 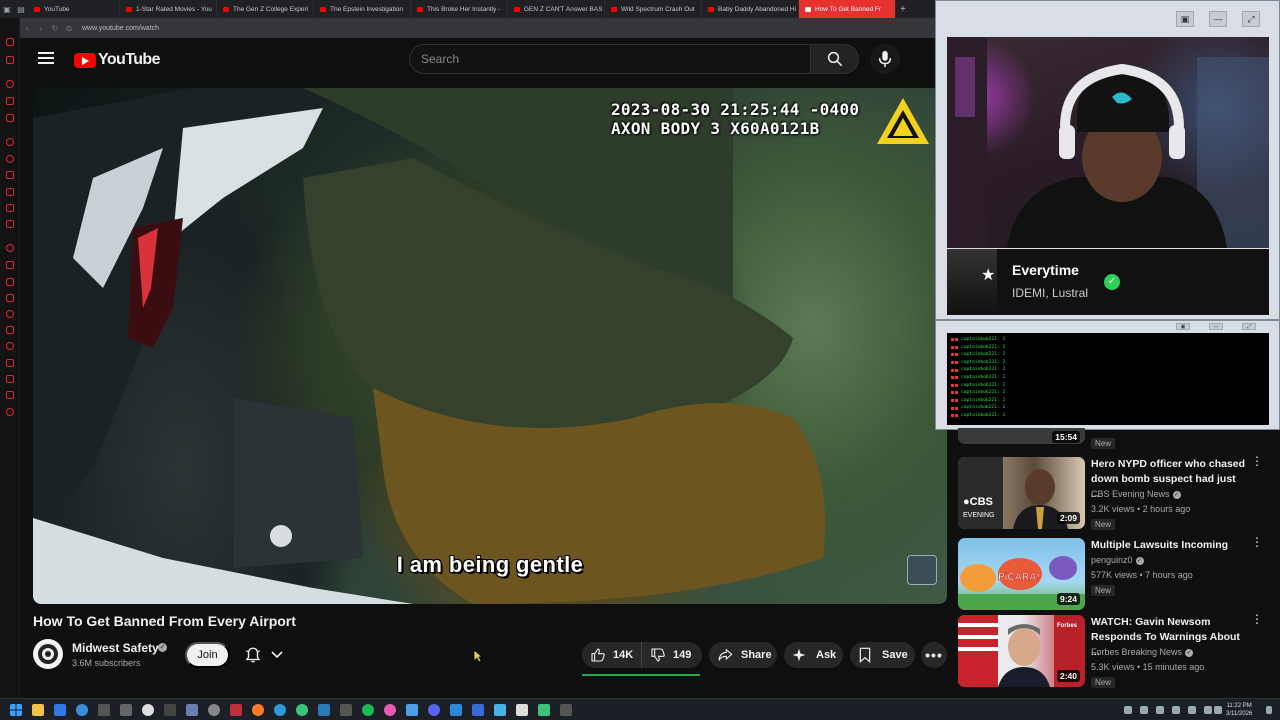 What do you see at coordinates (120, 28) in the screenshot?
I see `url-field: www.youtube.com/watch` at bounding box center [120, 28].